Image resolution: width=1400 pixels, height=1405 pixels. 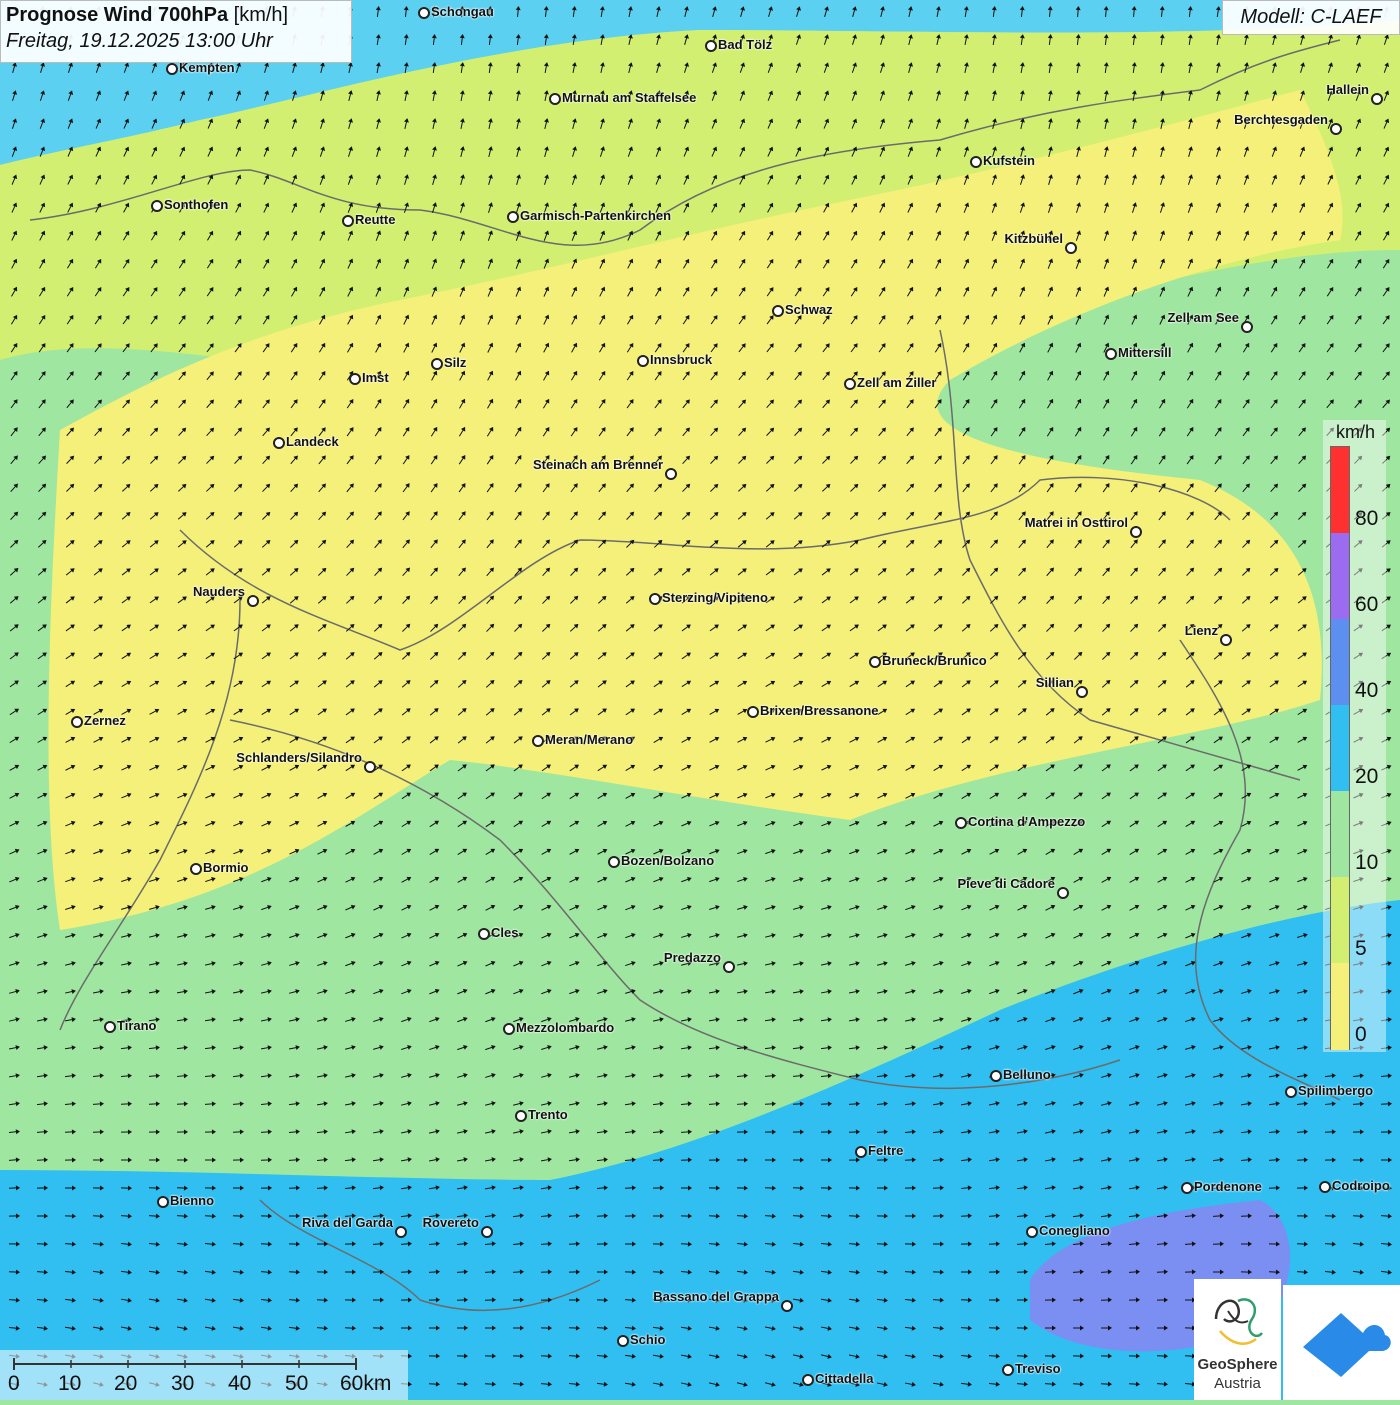 What do you see at coordinates (1006, 883) in the screenshot?
I see `city-label: Pieve di Cadore` at bounding box center [1006, 883].